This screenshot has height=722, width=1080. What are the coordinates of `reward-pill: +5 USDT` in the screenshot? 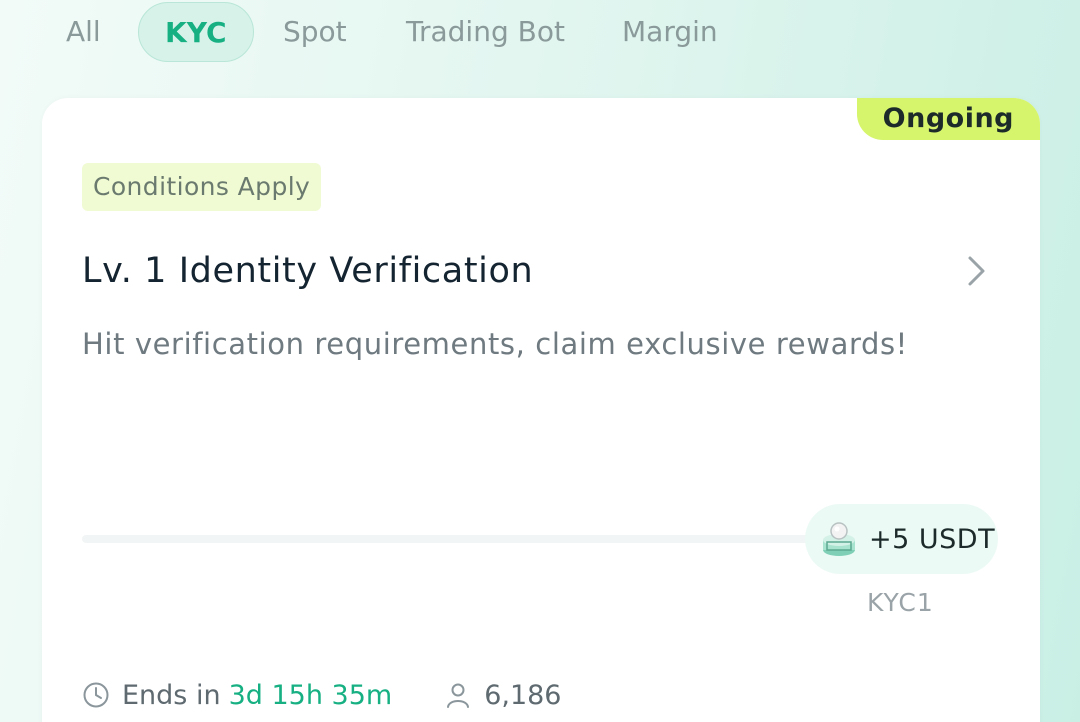 It's located at (901, 539).